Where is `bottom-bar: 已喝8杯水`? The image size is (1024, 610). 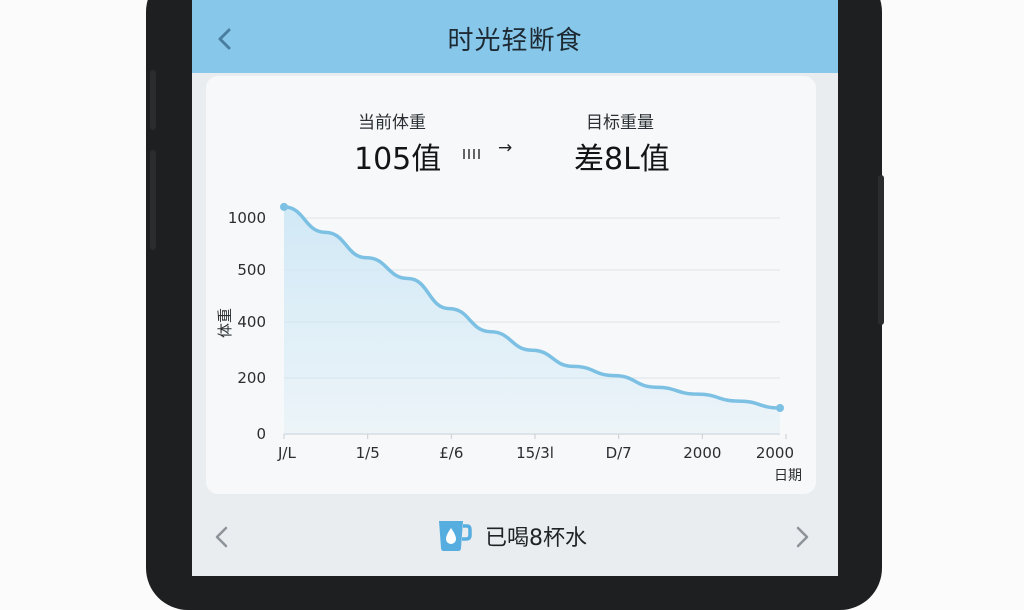 bottom-bar: 已喝8杯水 is located at coordinates (515, 538).